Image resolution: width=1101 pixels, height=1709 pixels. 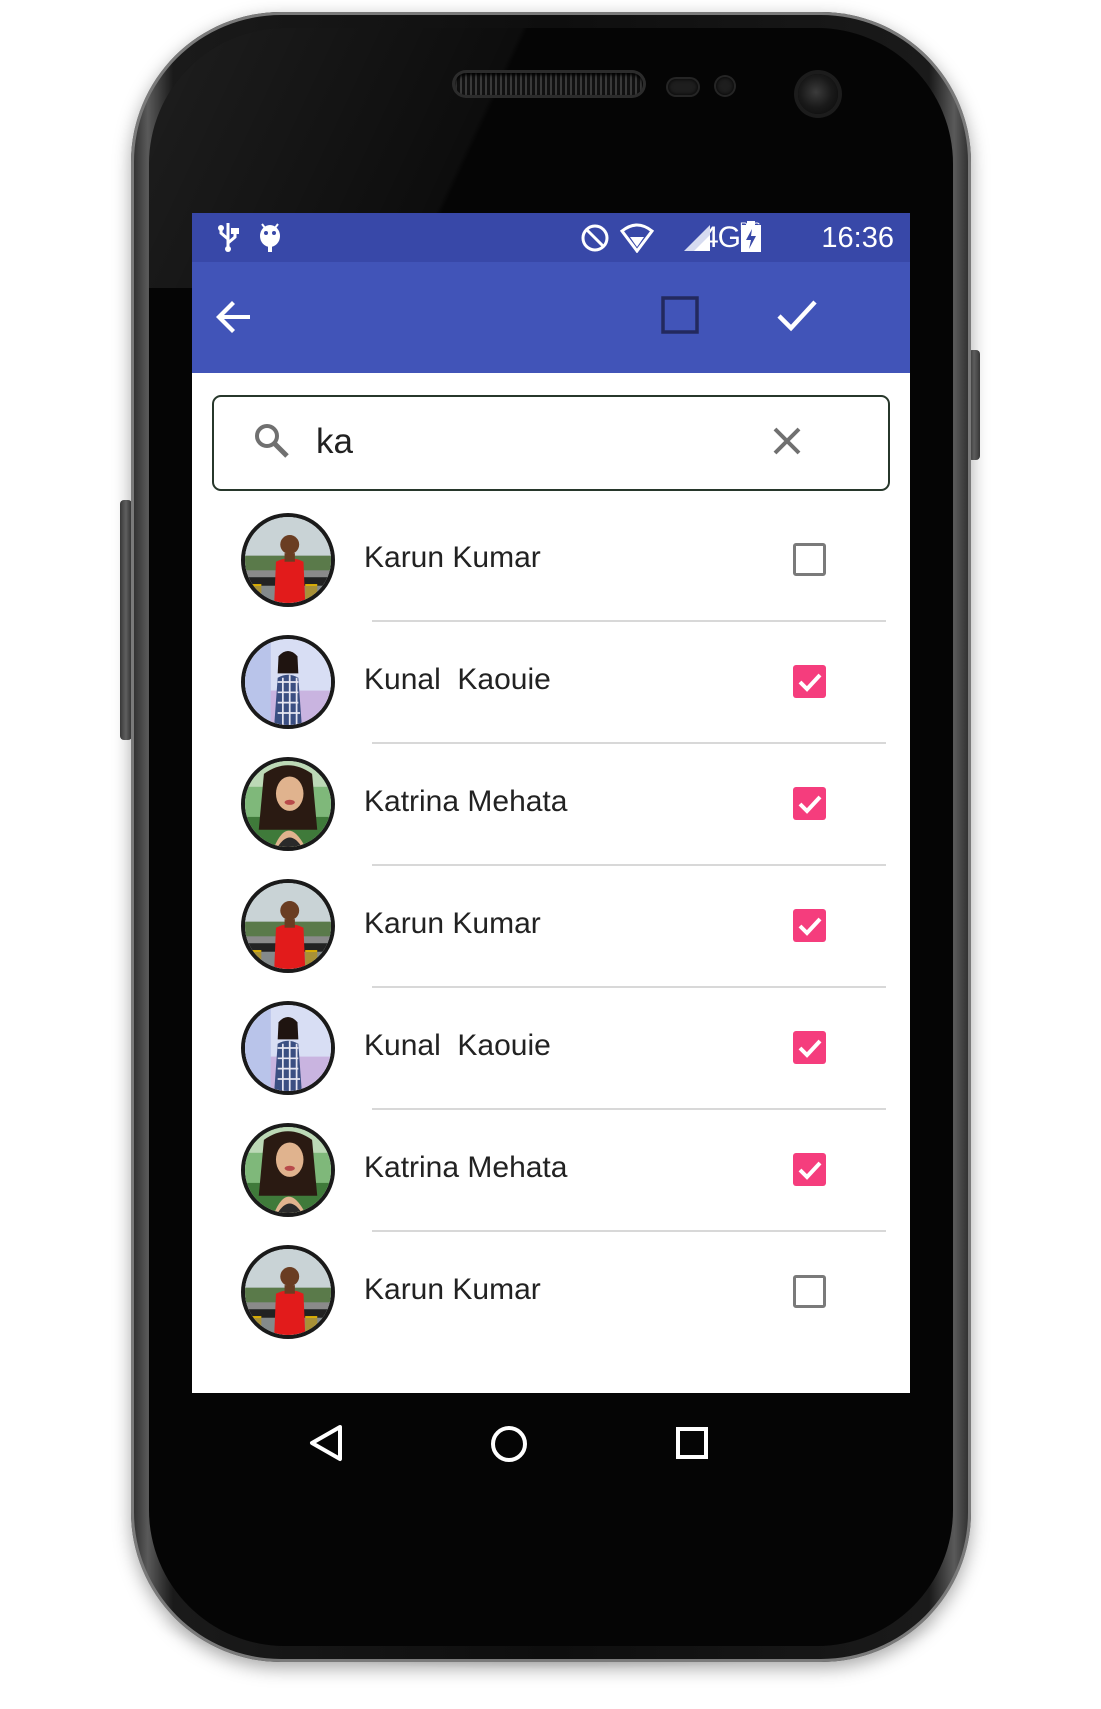 What do you see at coordinates (551, 237) in the screenshot?
I see `status-bar: 4GR4G 16:36` at bounding box center [551, 237].